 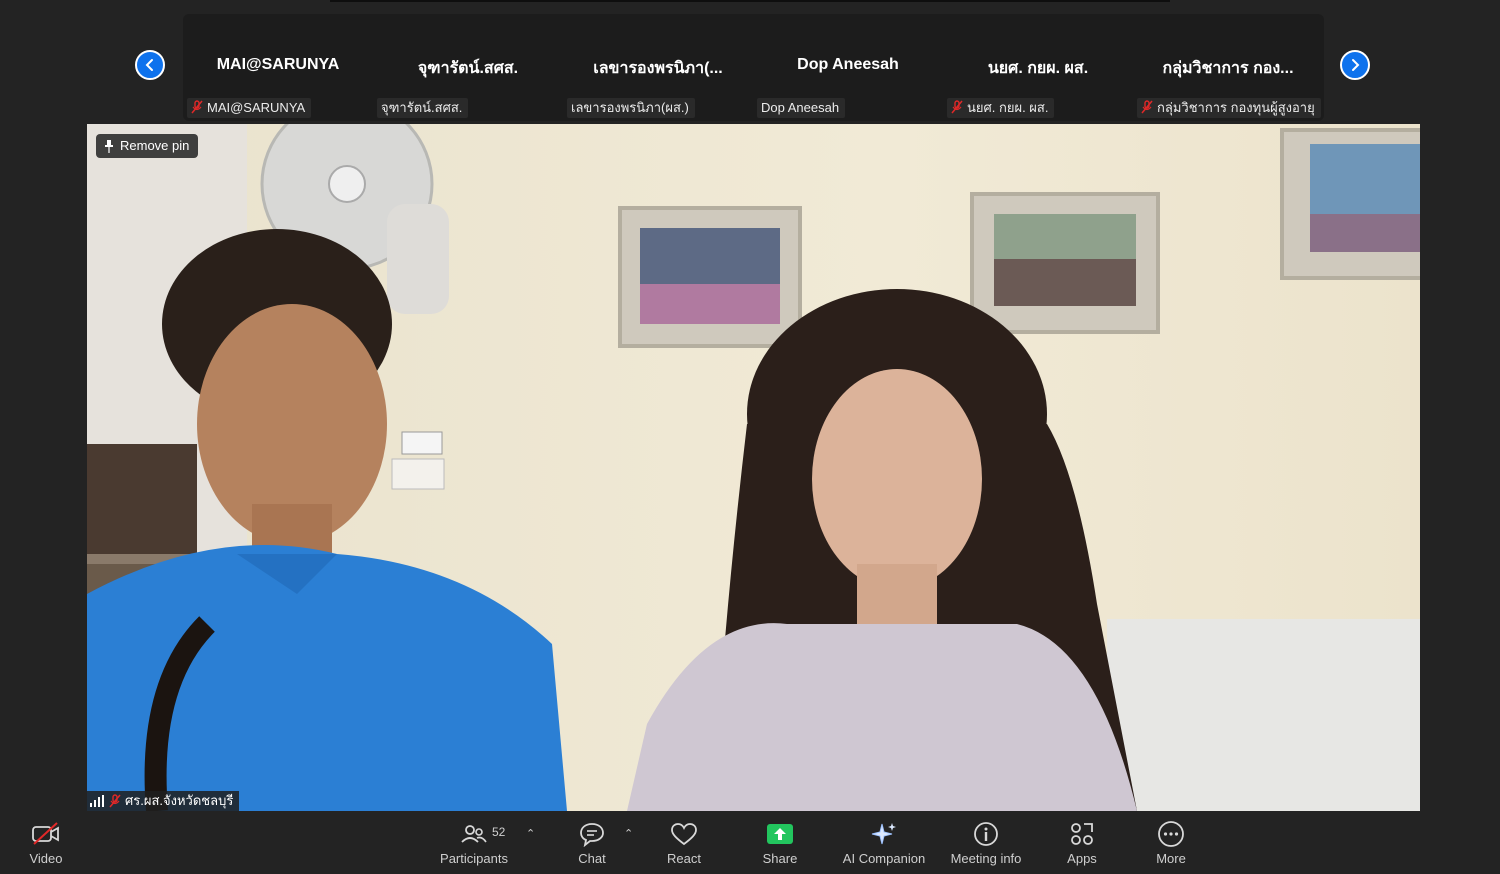 I want to click on participant-tile: จุฑารัตน์.สศส. จุฑารัตน์.สศส., so click(x=468, y=67).